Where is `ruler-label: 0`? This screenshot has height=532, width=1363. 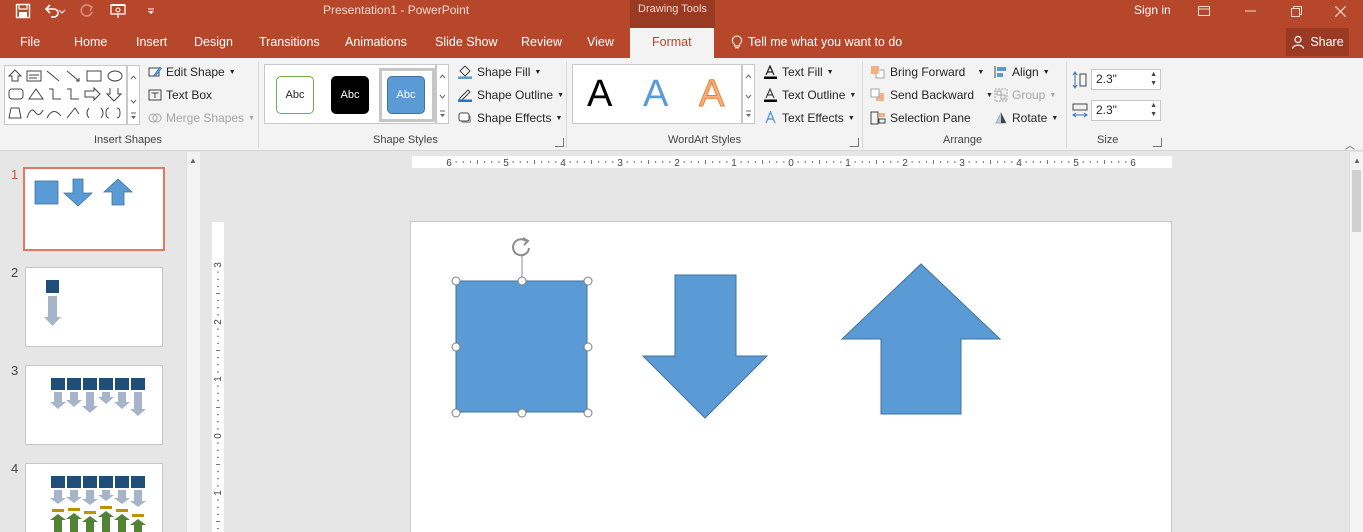 ruler-label: 0 is located at coordinates (218, 436).